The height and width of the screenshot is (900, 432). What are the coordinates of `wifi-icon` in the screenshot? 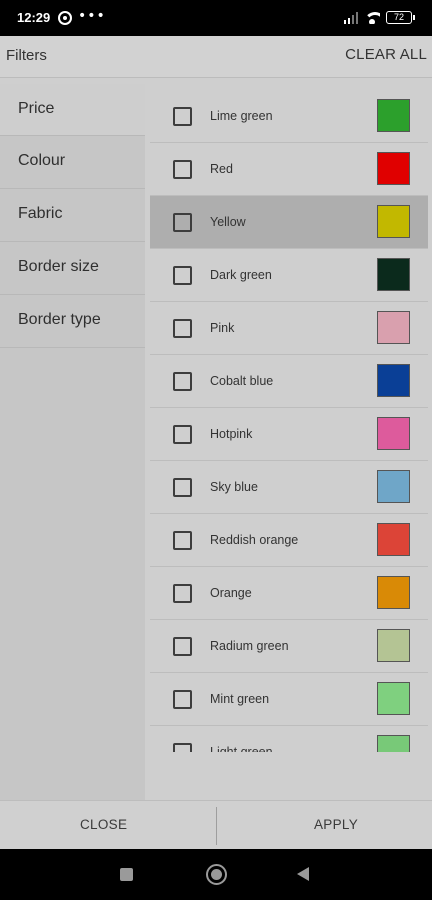 It's located at (372, 17).